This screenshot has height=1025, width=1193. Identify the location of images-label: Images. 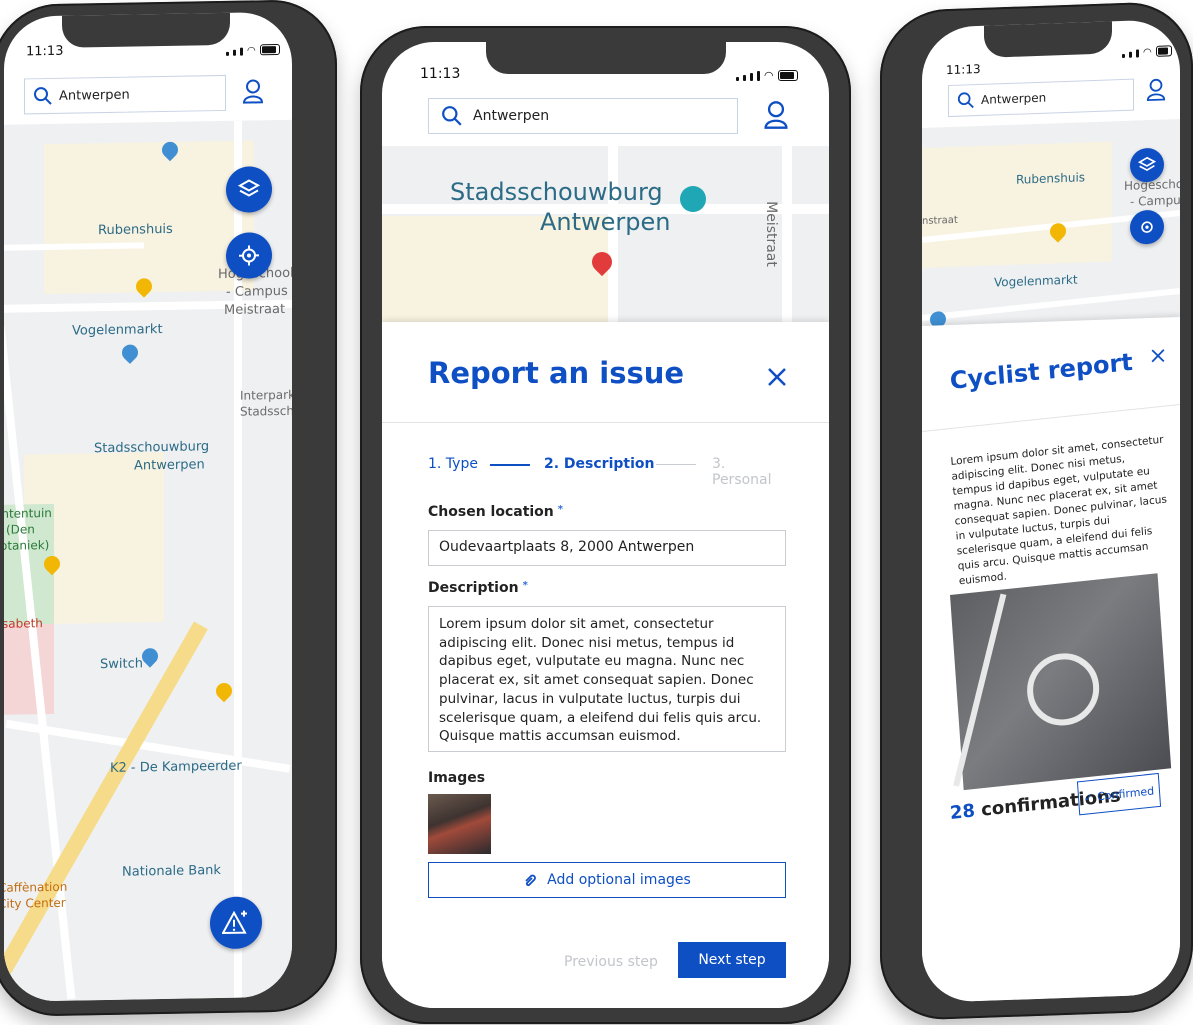
(457, 778).